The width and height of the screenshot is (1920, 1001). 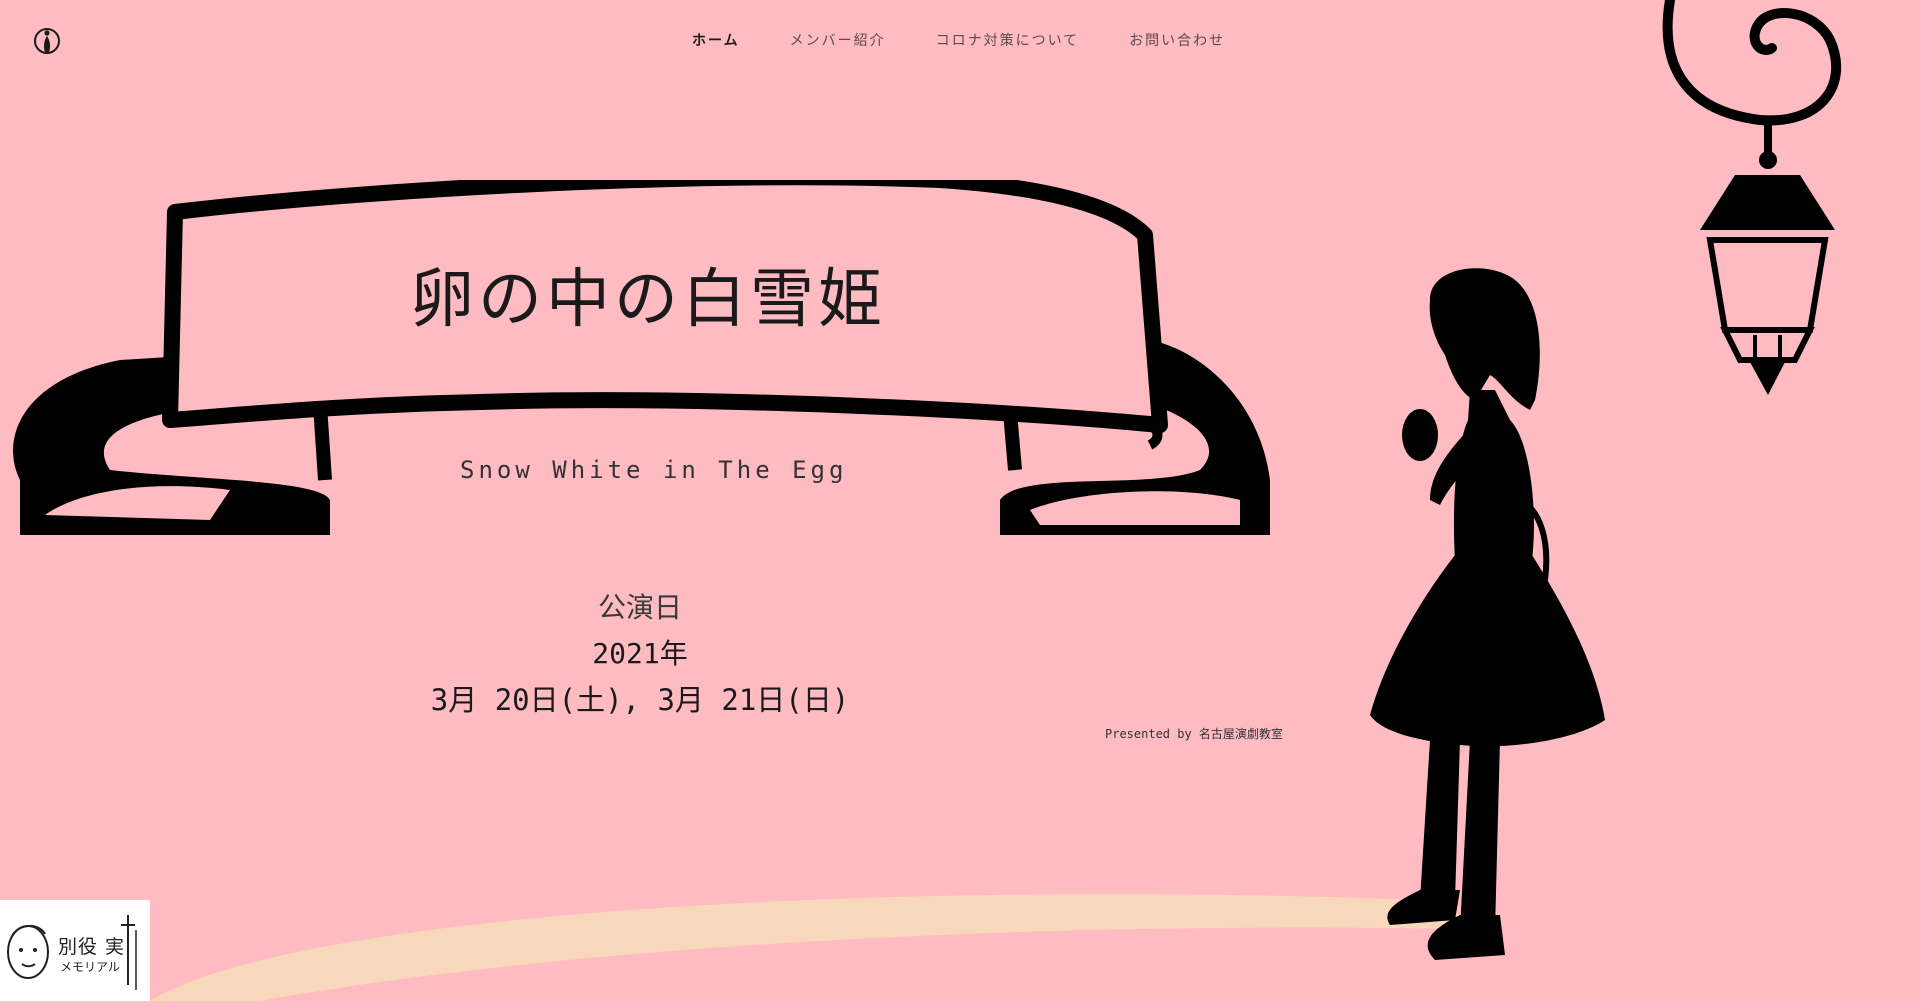 What do you see at coordinates (654, 470) in the screenshot?
I see `page-subtitle: Snow White in The Egg` at bounding box center [654, 470].